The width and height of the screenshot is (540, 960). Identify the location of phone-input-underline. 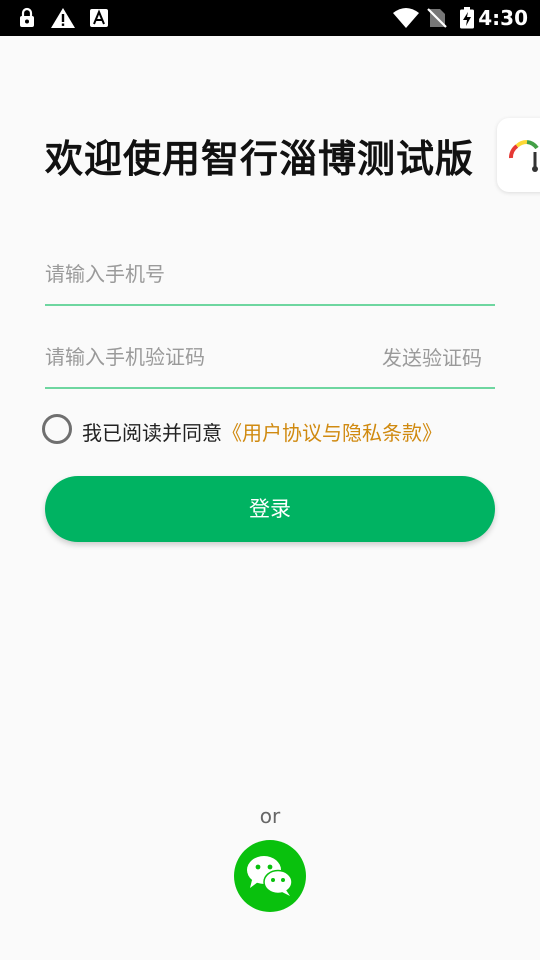
(270, 305).